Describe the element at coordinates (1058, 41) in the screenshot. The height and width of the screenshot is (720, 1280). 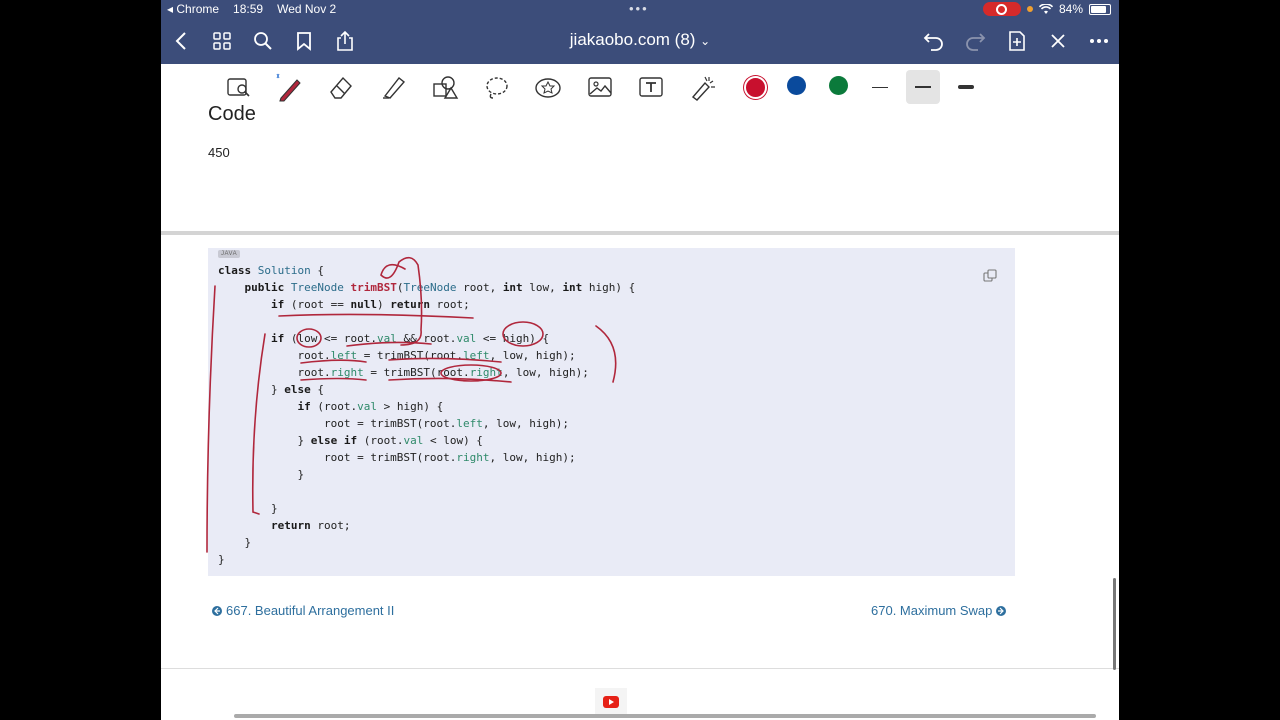
I see `close-icon` at that location.